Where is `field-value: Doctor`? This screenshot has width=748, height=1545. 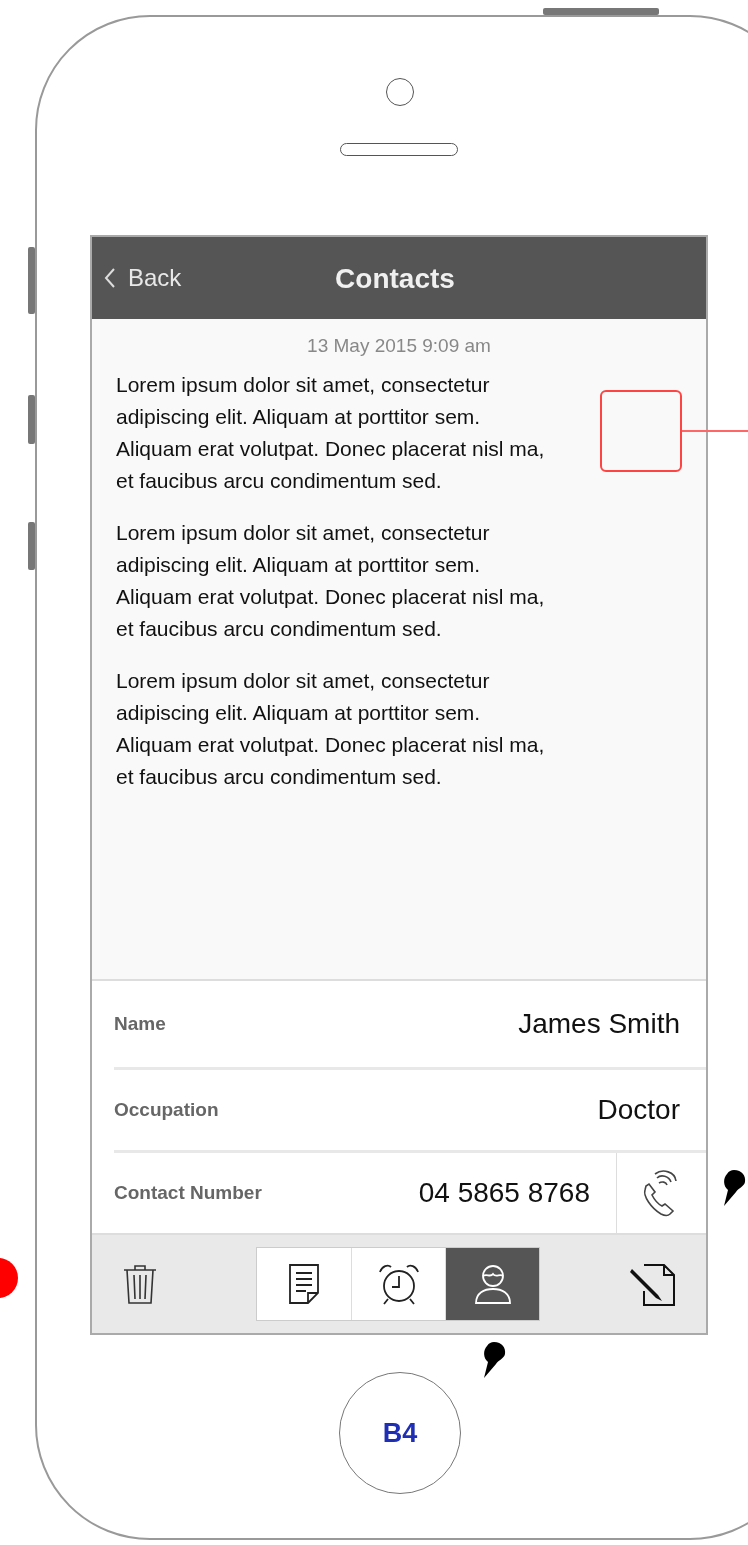
field-value: Doctor is located at coordinates (639, 1110).